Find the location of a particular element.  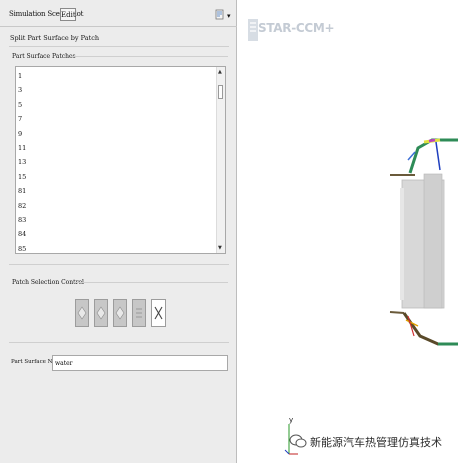

patch-list-item: 82 is located at coordinates (22, 206).